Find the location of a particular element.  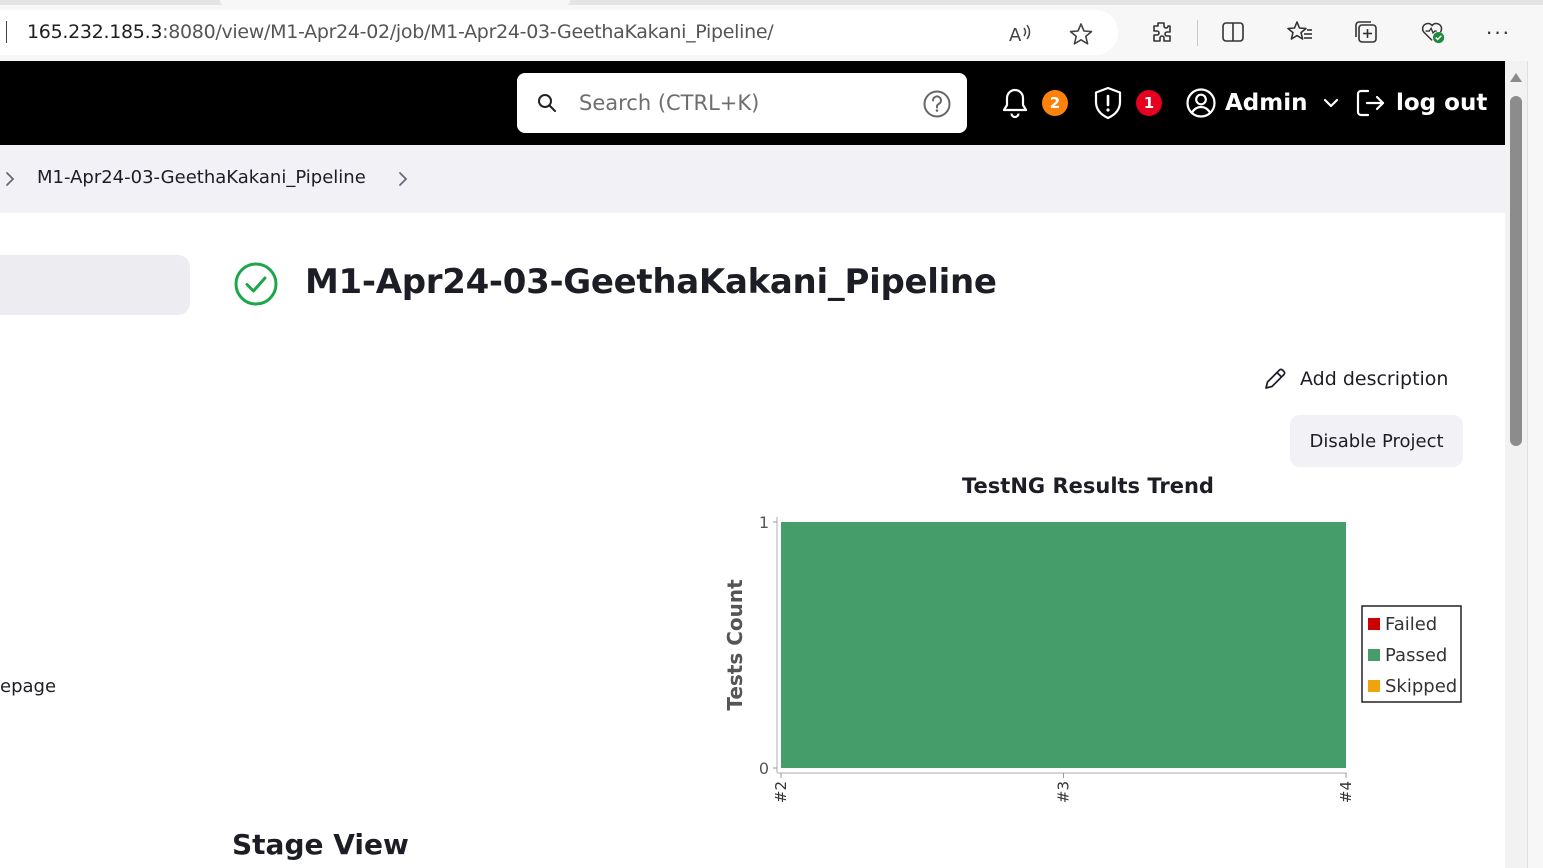

user-icon is located at coordinates (1201, 103).